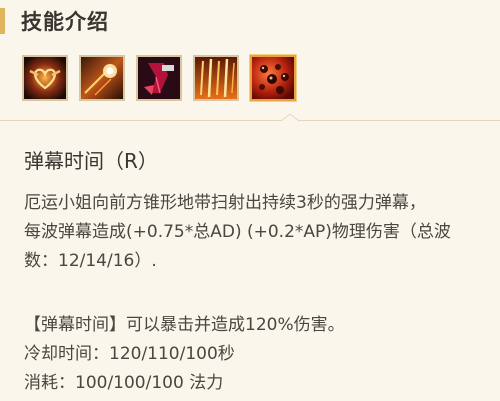 This screenshot has height=401, width=500. I want to click on description-line: 厄运小姐向前方锥形地带扫射出持续3秒的强力弹幕，, so click(225, 203).